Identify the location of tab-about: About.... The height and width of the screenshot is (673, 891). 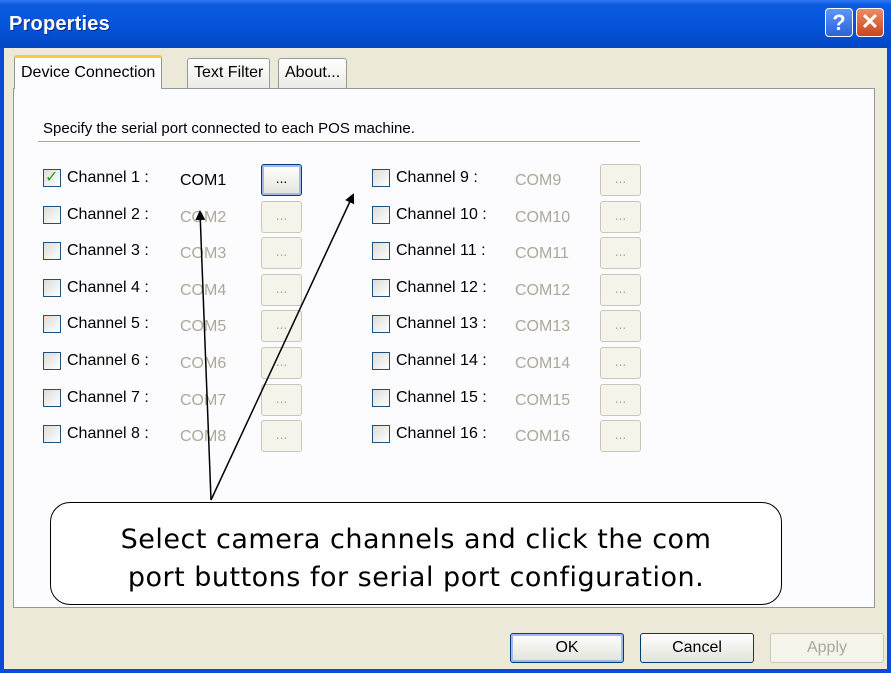
(313, 73).